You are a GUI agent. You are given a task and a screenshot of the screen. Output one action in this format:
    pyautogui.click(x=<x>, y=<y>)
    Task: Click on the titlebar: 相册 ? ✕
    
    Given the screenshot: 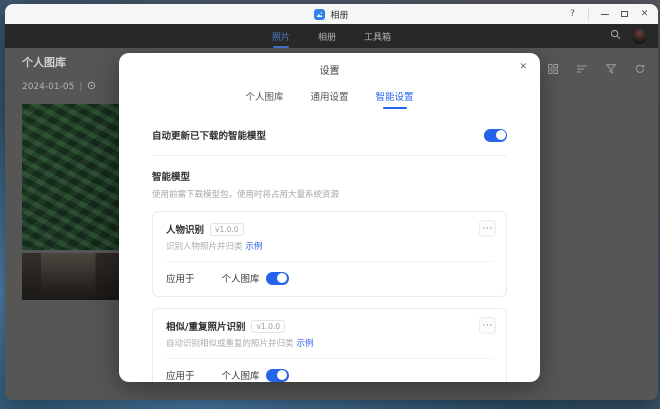 What is the action you would take?
    pyautogui.click(x=331, y=14)
    